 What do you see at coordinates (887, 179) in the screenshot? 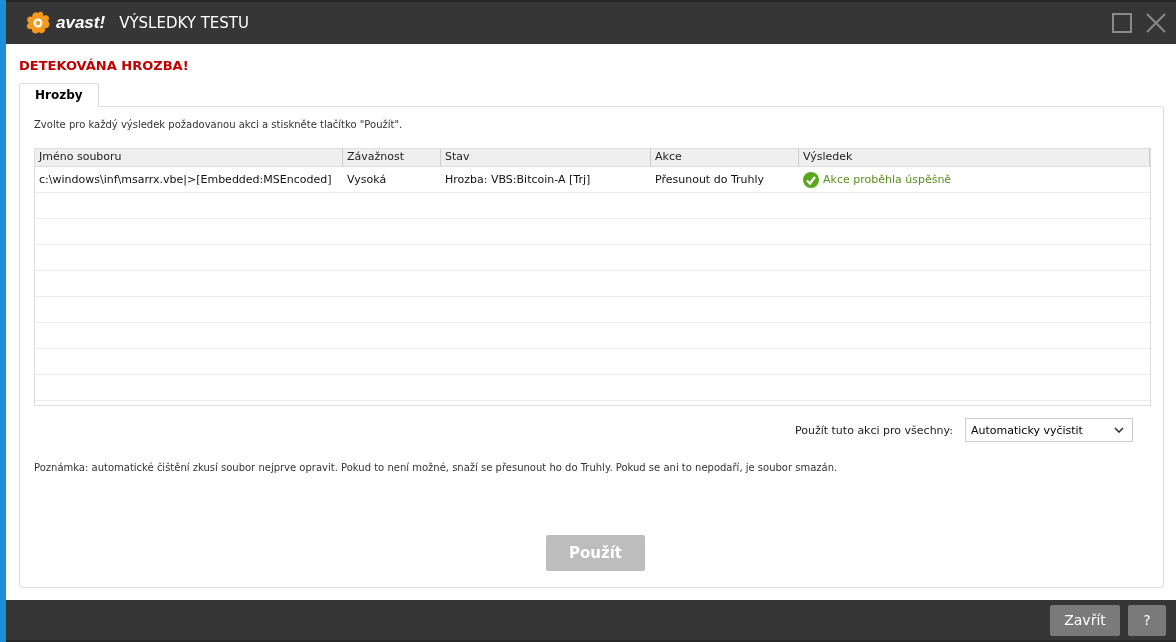
I see `result-text: Akce proběhla úspěšně` at bounding box center [887, 179].